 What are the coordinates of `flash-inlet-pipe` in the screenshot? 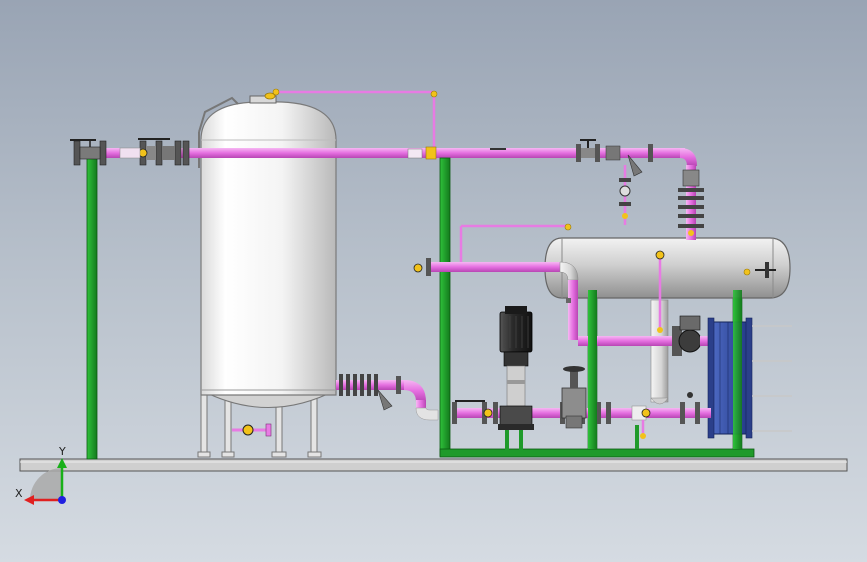 It's located at (496, 299).